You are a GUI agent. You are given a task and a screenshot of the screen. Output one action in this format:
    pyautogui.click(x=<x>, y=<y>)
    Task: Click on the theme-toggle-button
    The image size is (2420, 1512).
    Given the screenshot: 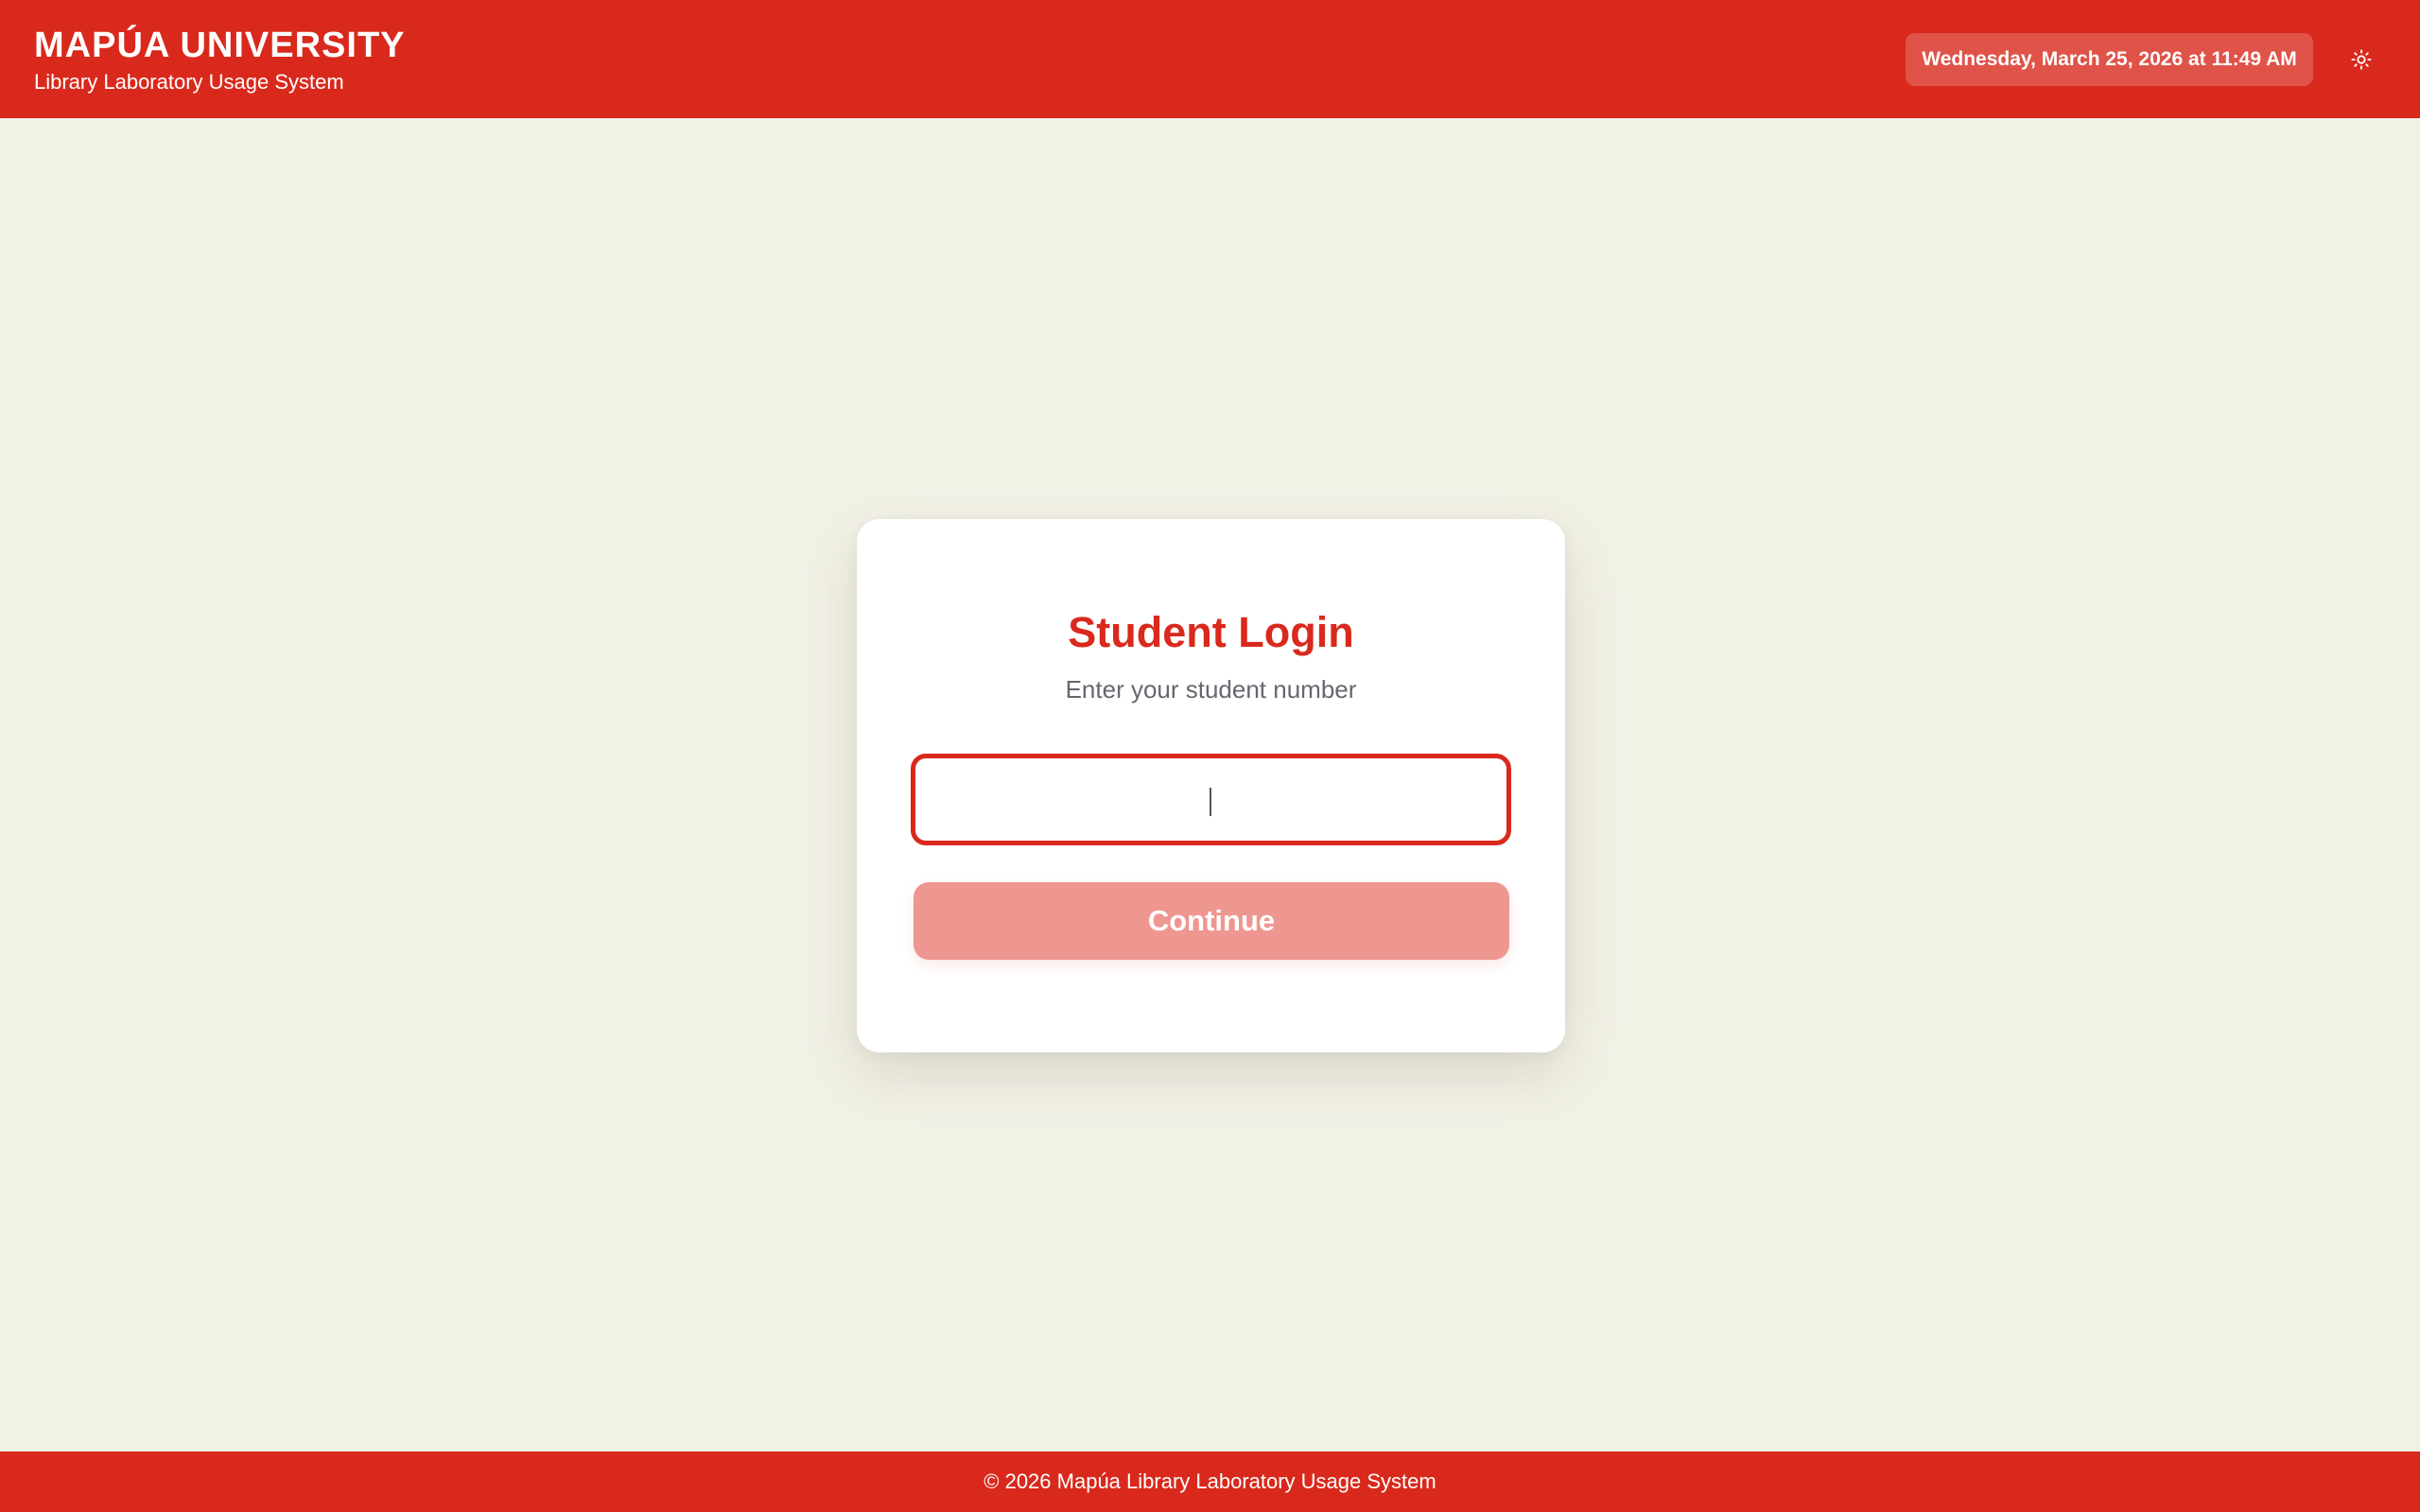 What is the action you would take?
    pyautogui.click(x=2362, y=60)
    